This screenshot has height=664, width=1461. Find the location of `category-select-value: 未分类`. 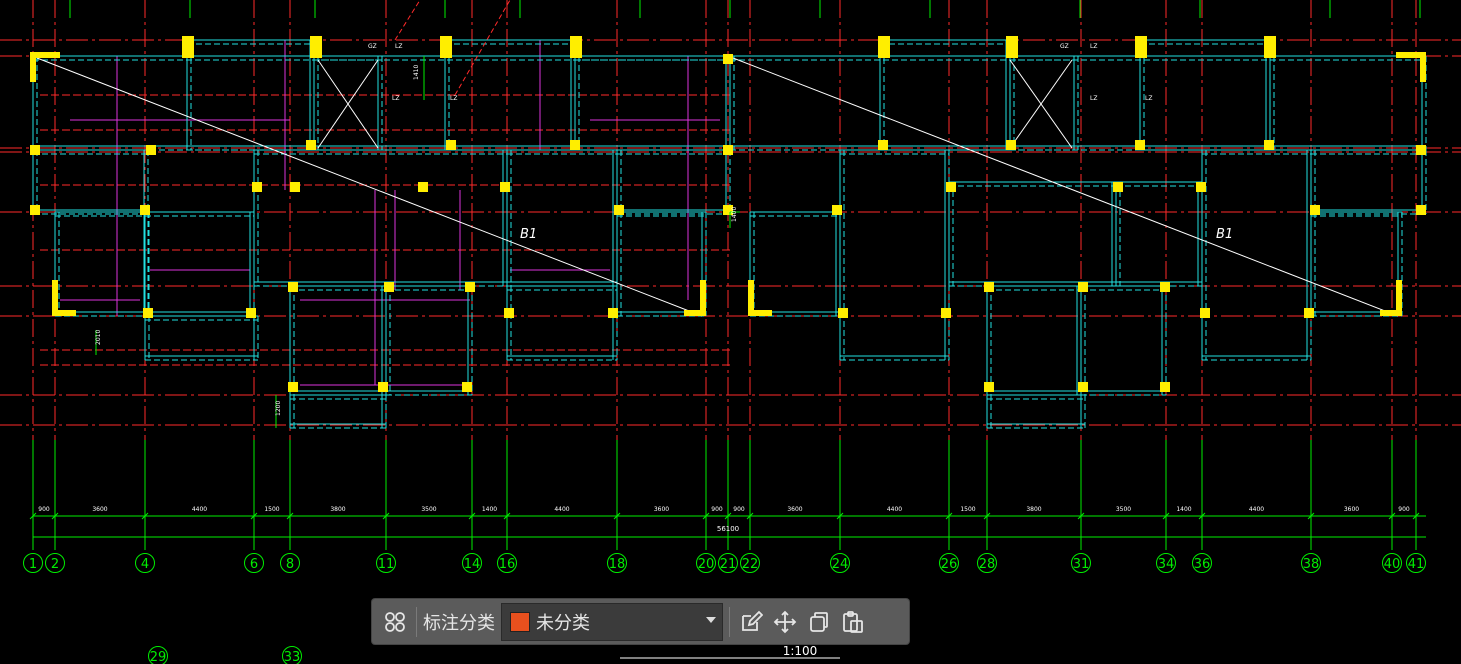

category-select-value: 未分类 is located at coordinates (563, 623).